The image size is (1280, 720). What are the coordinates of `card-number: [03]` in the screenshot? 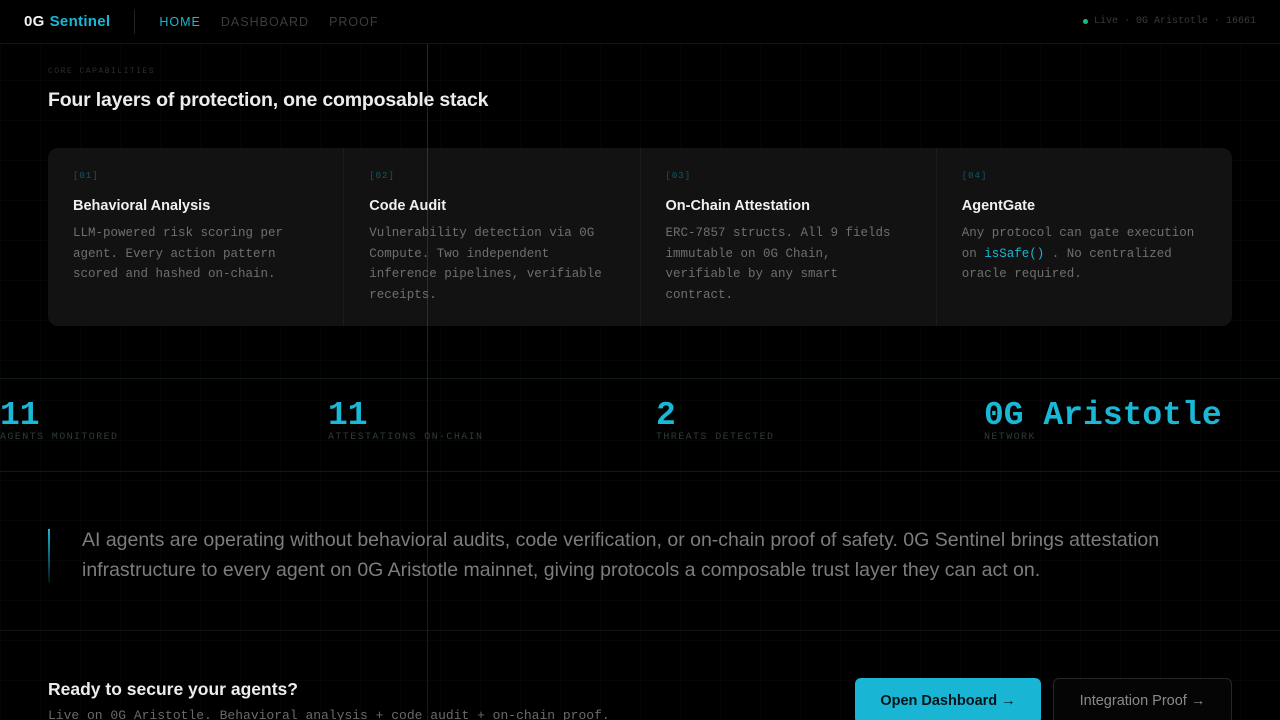 It's located at (678, 176).